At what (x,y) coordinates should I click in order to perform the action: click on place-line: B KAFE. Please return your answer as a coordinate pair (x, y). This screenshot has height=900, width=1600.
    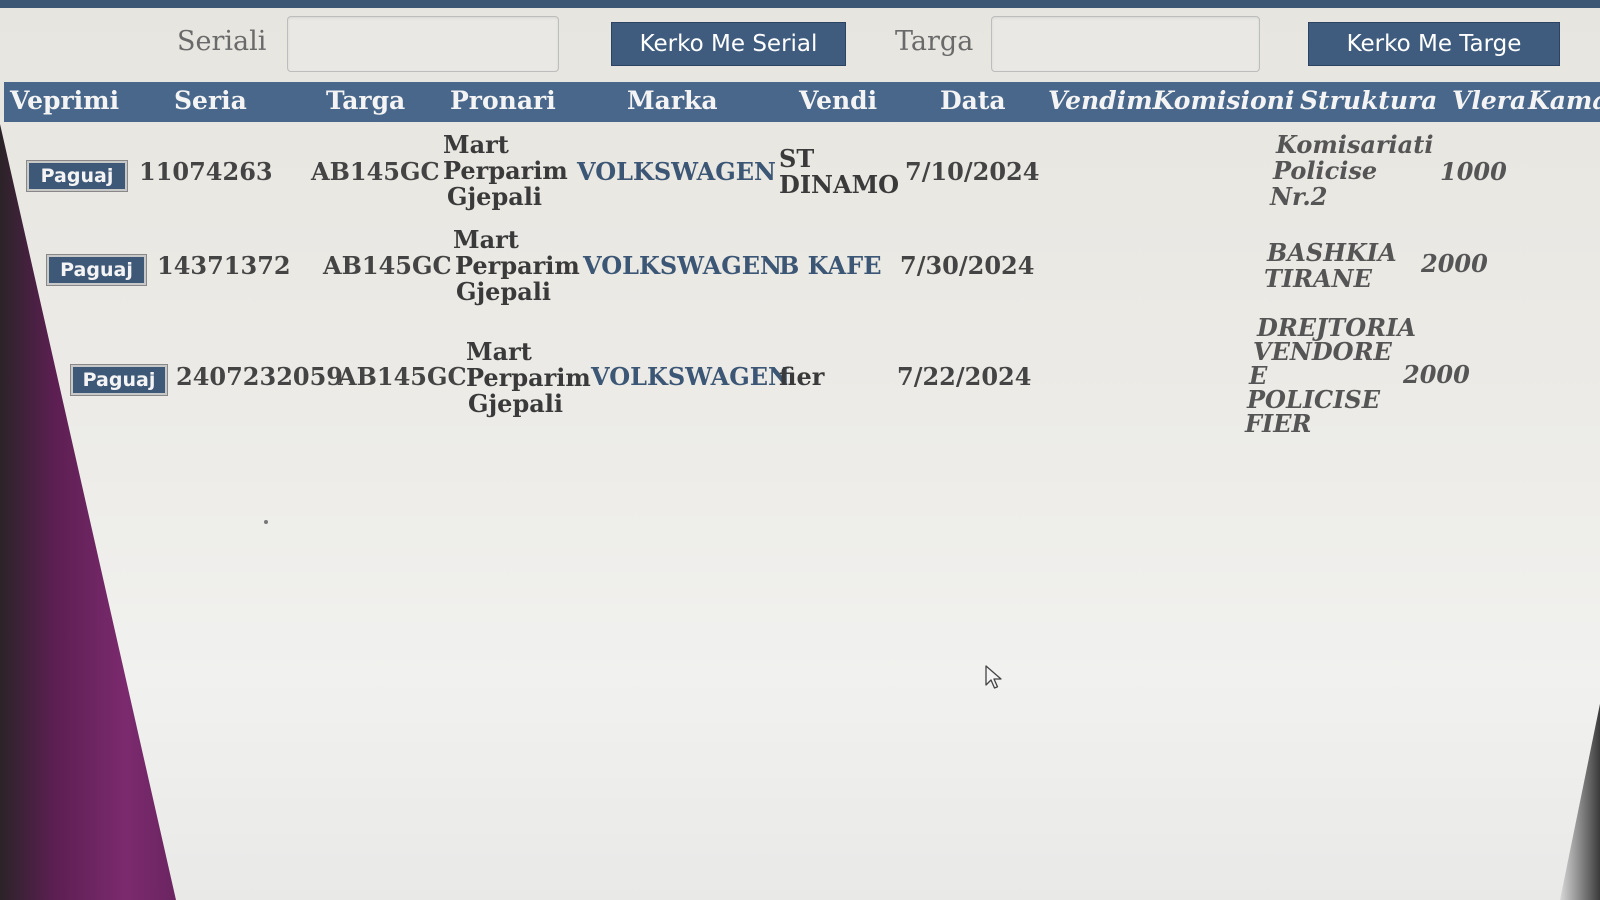
    Looking at the image, I should click on (830, 265).